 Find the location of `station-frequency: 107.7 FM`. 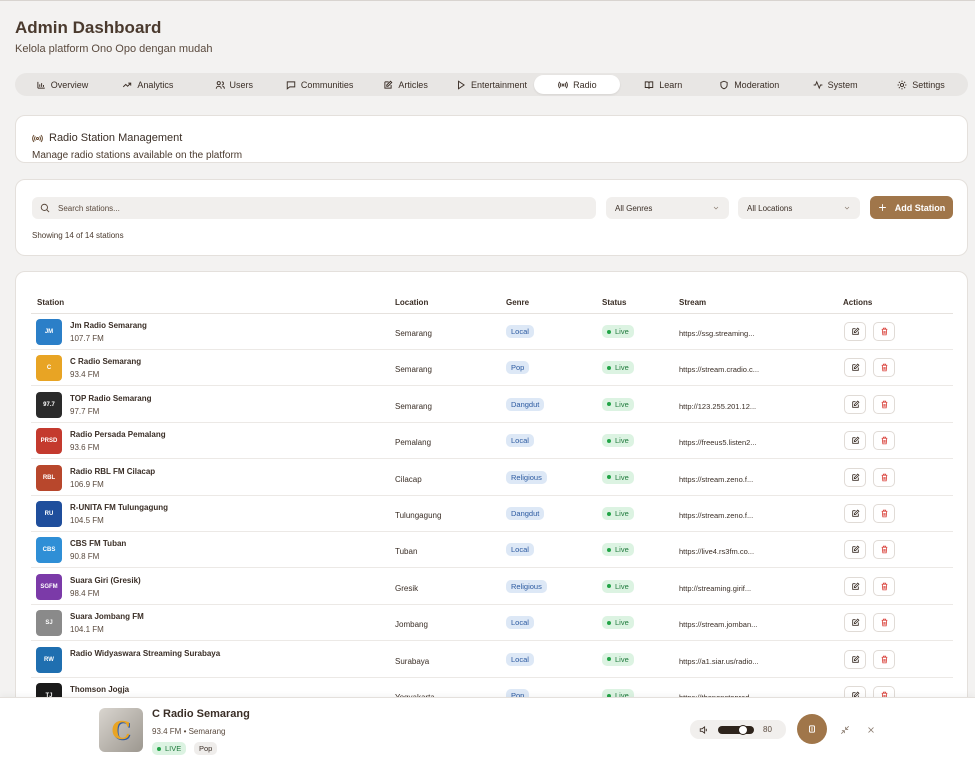

station-frequency: 107.7 FM is located at coordinates (87, 338).